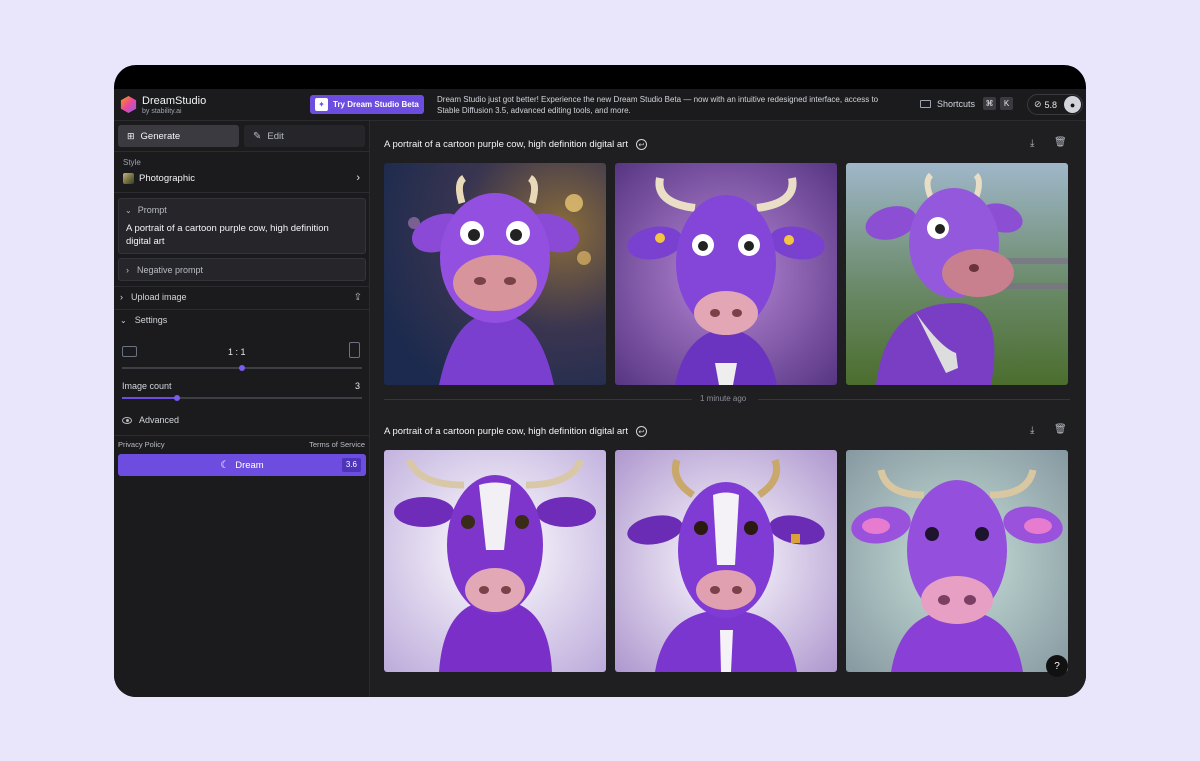 Image resolution: width=1200 pixels, height=761 pixels. Describe the element at coordinates (1038, 104) in the screenshot. I see `credits-icon: ⊘` at that location.